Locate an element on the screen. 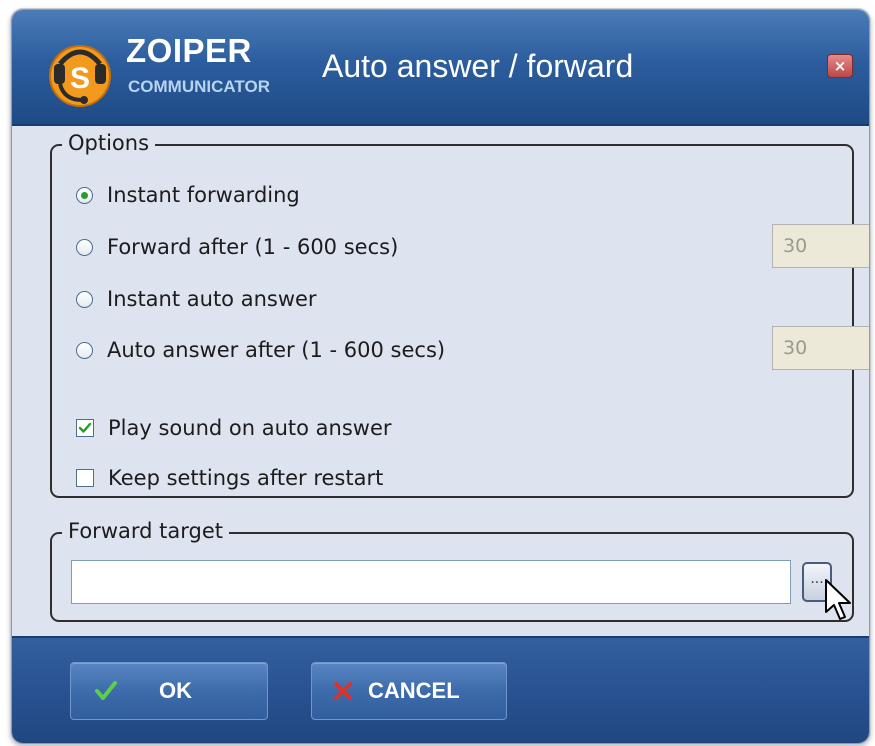 The height and width of the screenshot is (746, 875). radio-instant-forwarding: Instant forwarding is located at coordinates (188, 195).